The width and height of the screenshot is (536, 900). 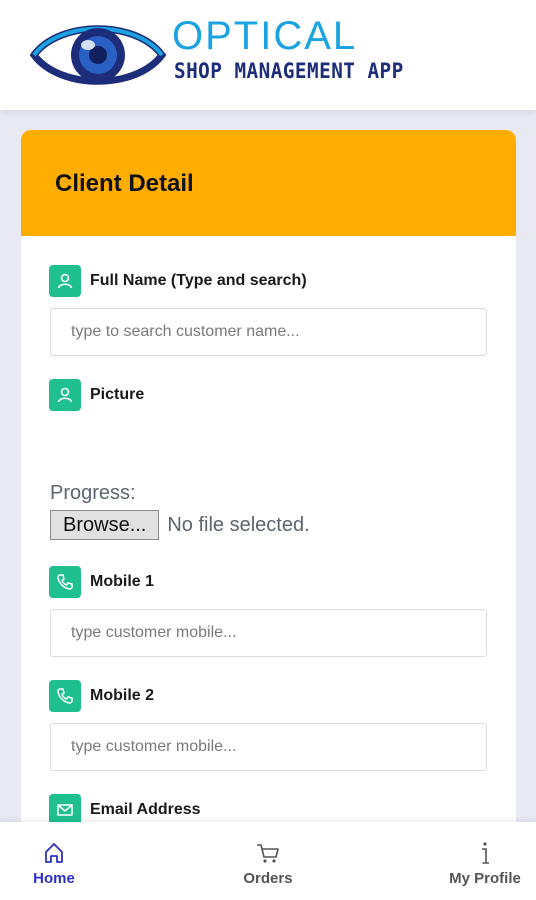 What do you see at coordinates (268, 633) in the screenshot?
I see `mobile1-input` at bounding box center [268, 633].